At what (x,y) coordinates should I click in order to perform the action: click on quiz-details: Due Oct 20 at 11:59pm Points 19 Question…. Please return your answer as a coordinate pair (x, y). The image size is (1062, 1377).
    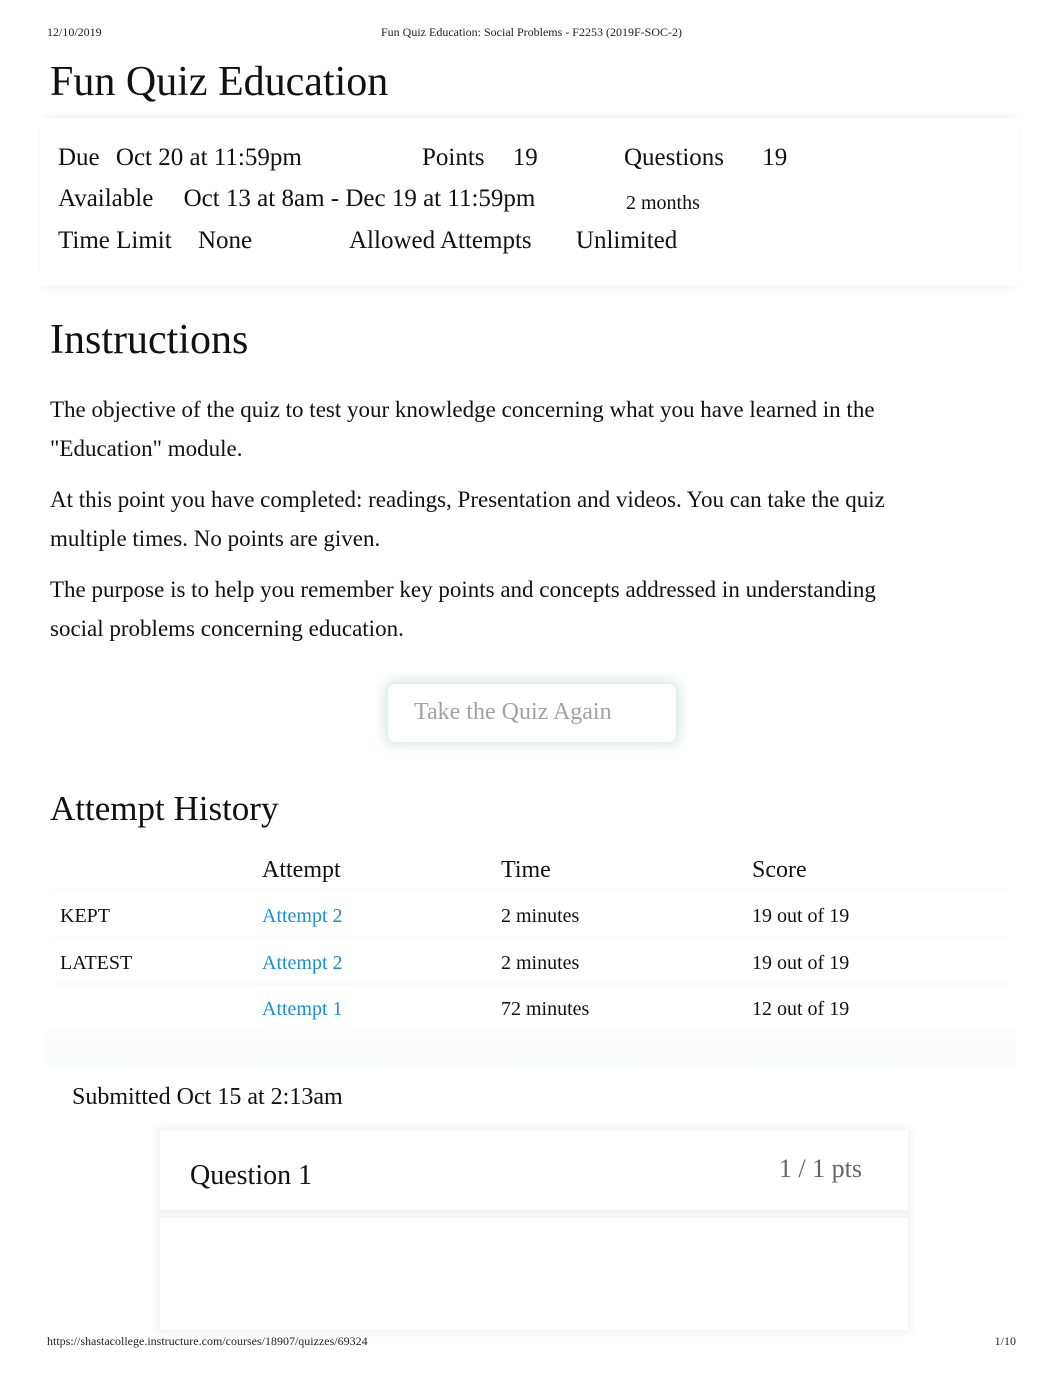
    Looking at the image, I should click on (530, 202).